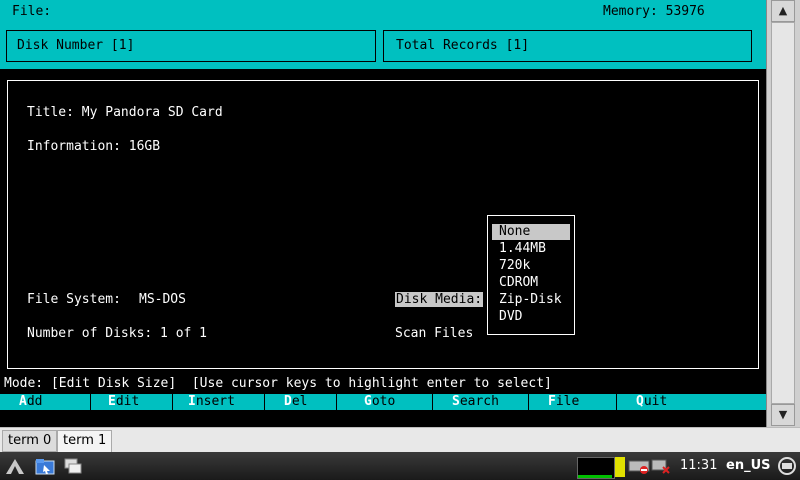 This screenshot has width=800, height=480. Describe the element at coordinates (125, 112) in the screenshot. I see `title-field: Title: My Pandora SD Card` at that location.